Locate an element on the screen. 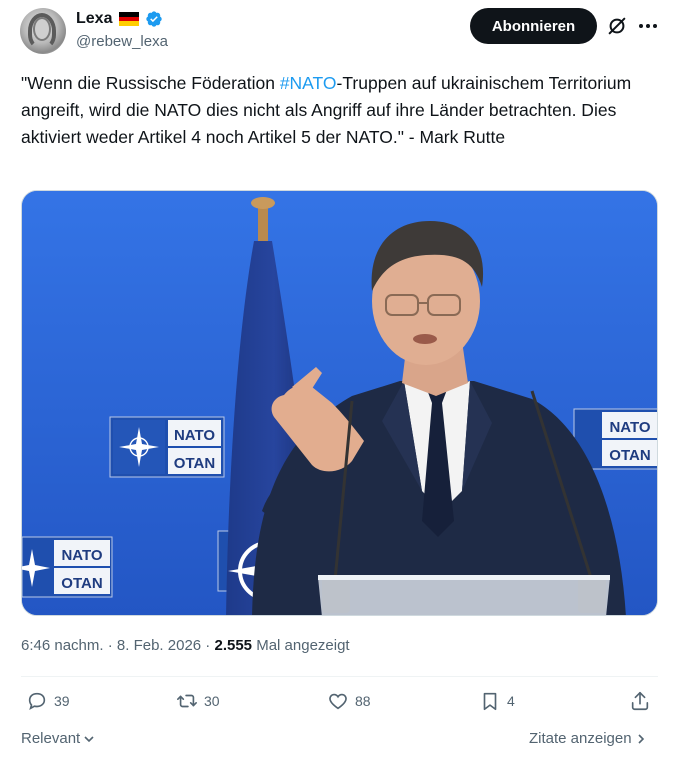  view-quotes-link: Zitate anzeigen is located at coordinates (588, 738).